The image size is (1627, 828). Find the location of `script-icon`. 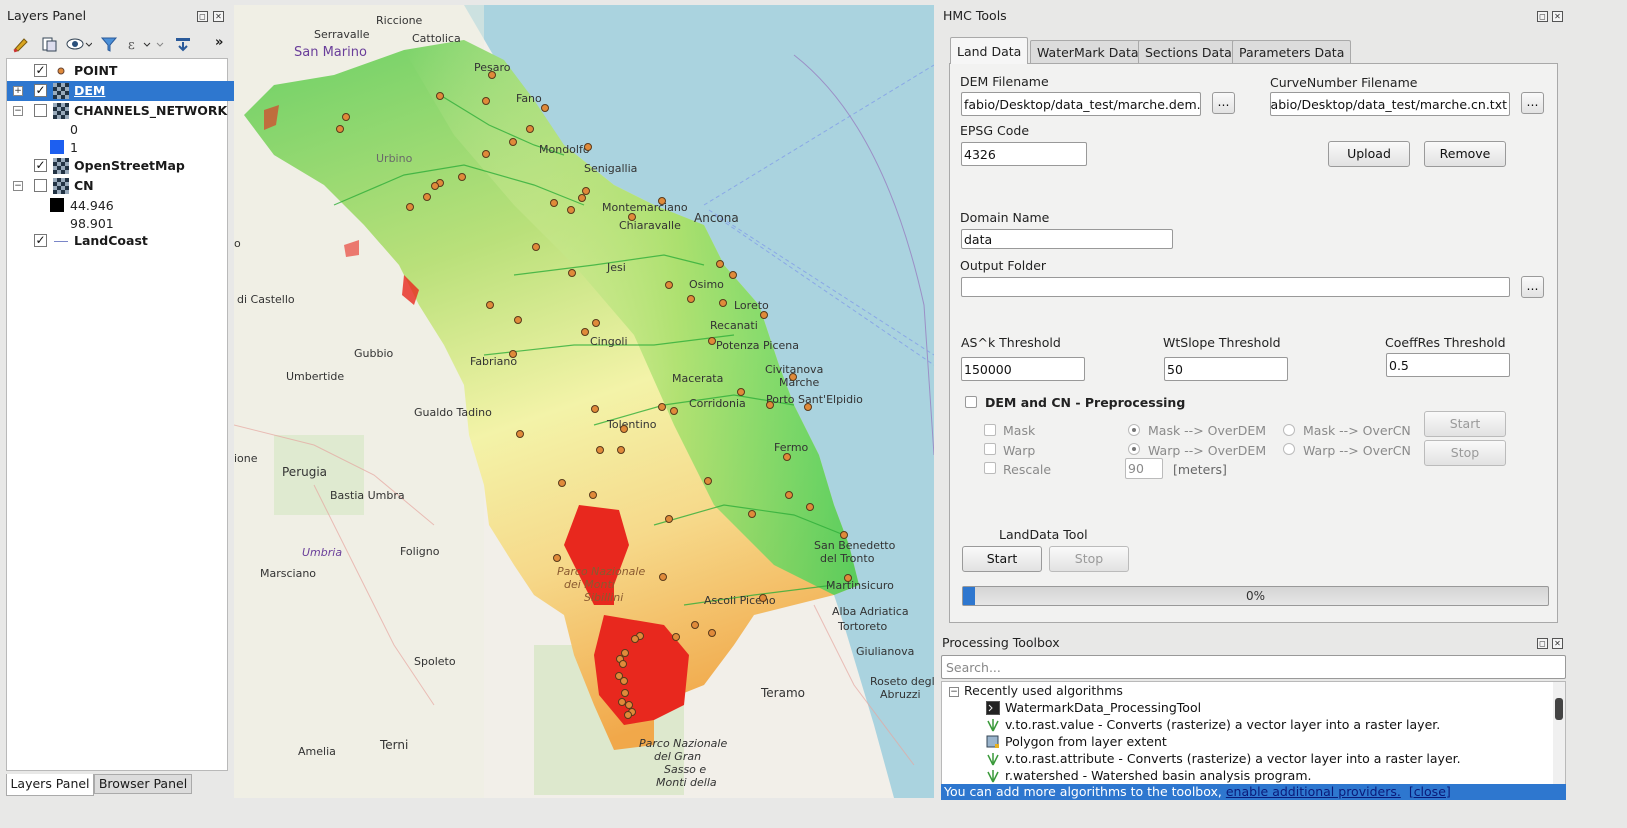

script-icon is located at coordinates (993, 708).